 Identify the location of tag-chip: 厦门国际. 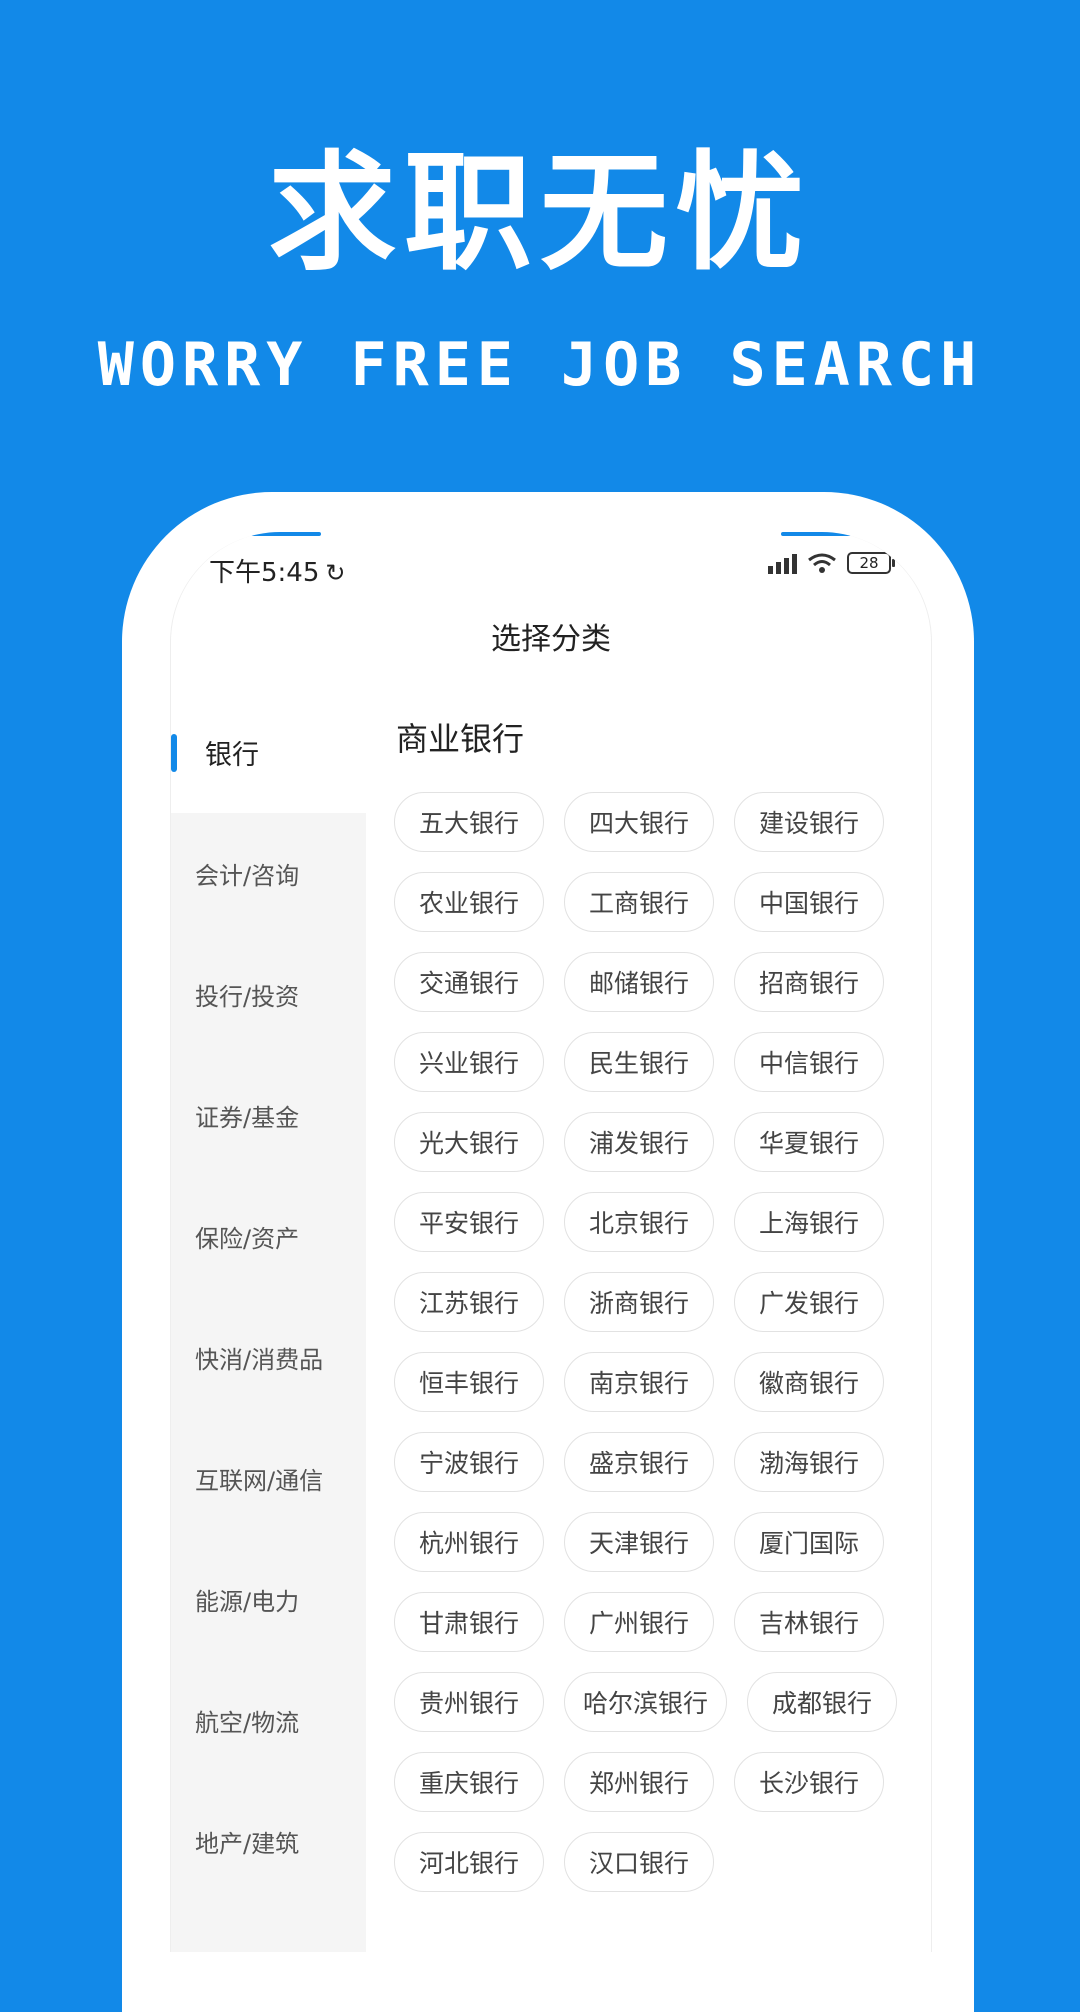
(809, 1542).